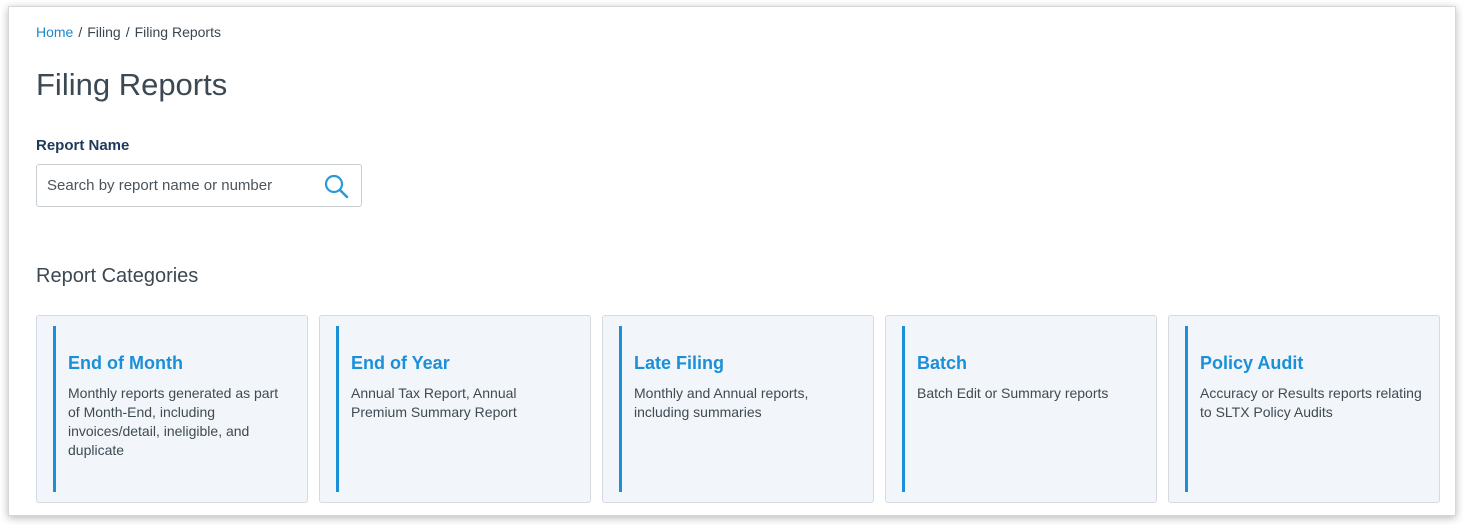 This screenshot has height=525, width=1474. What do you see at coordinates (54, 32) in the screenshot?
I see `breadcrumb-home-link: Home` at bounding box center [54, 32].